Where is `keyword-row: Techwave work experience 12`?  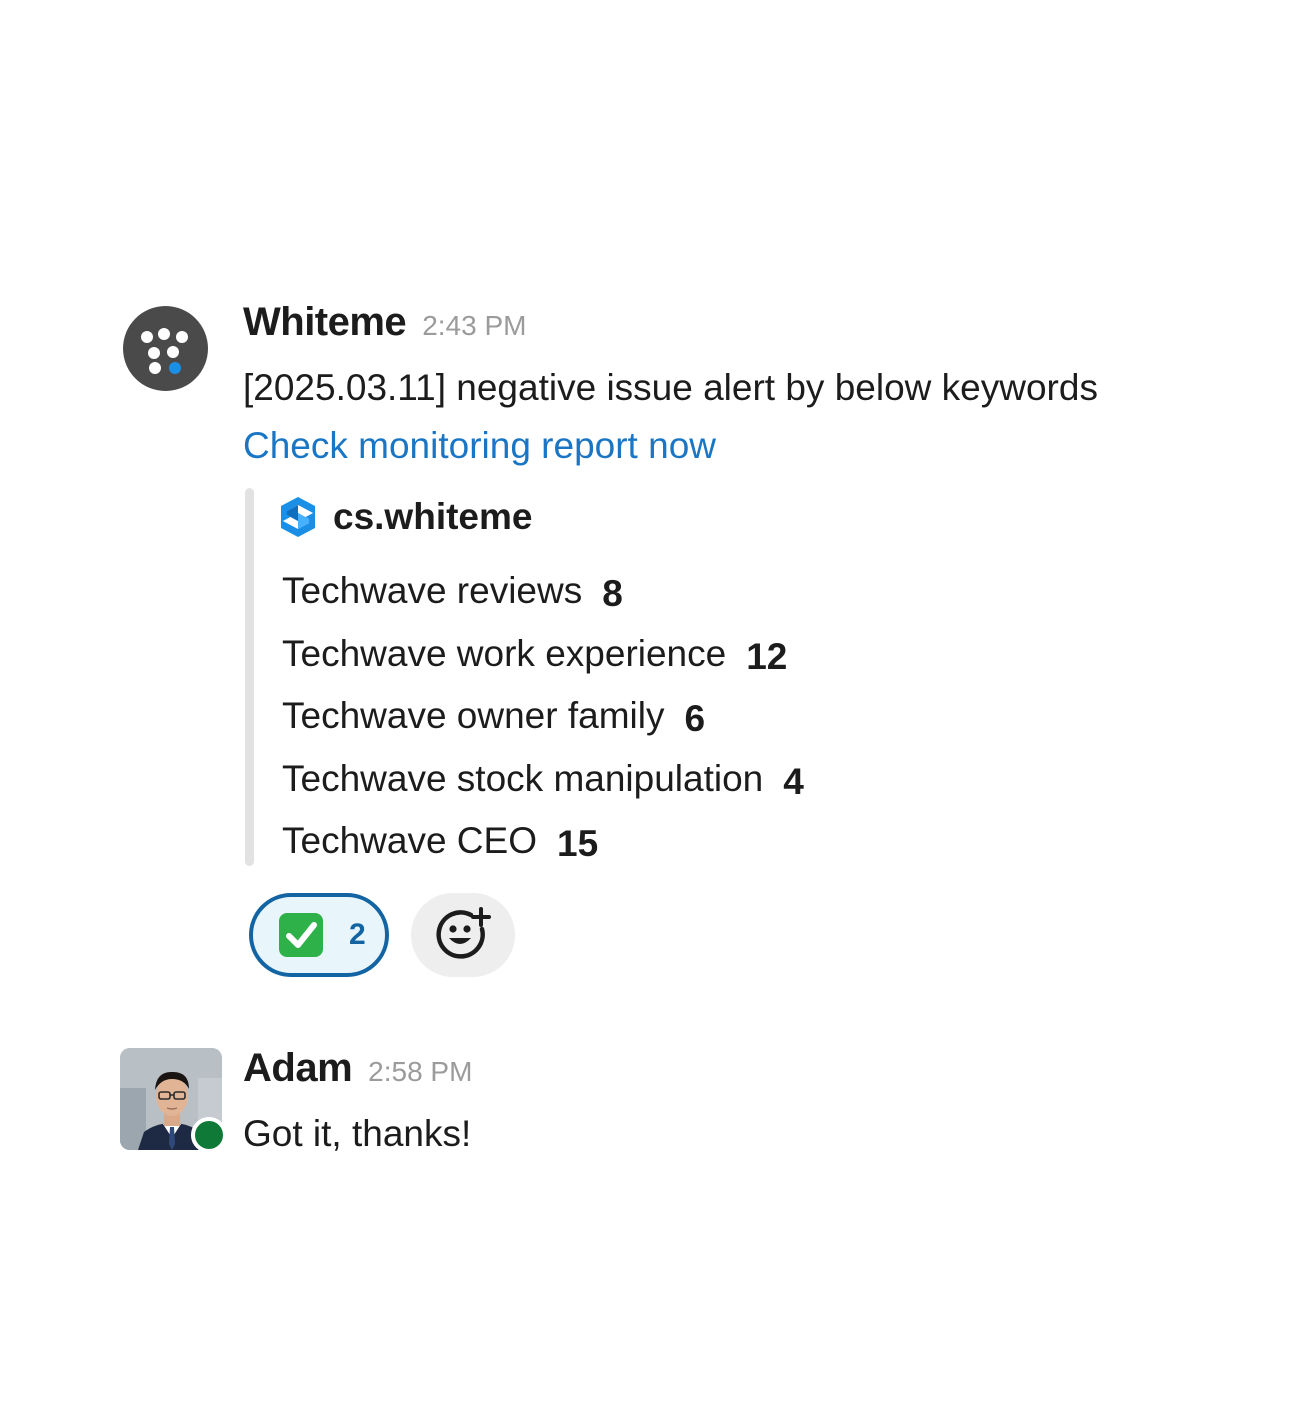
keyword-row: Techwave work experience 12 is located at coordinates (543, 654).